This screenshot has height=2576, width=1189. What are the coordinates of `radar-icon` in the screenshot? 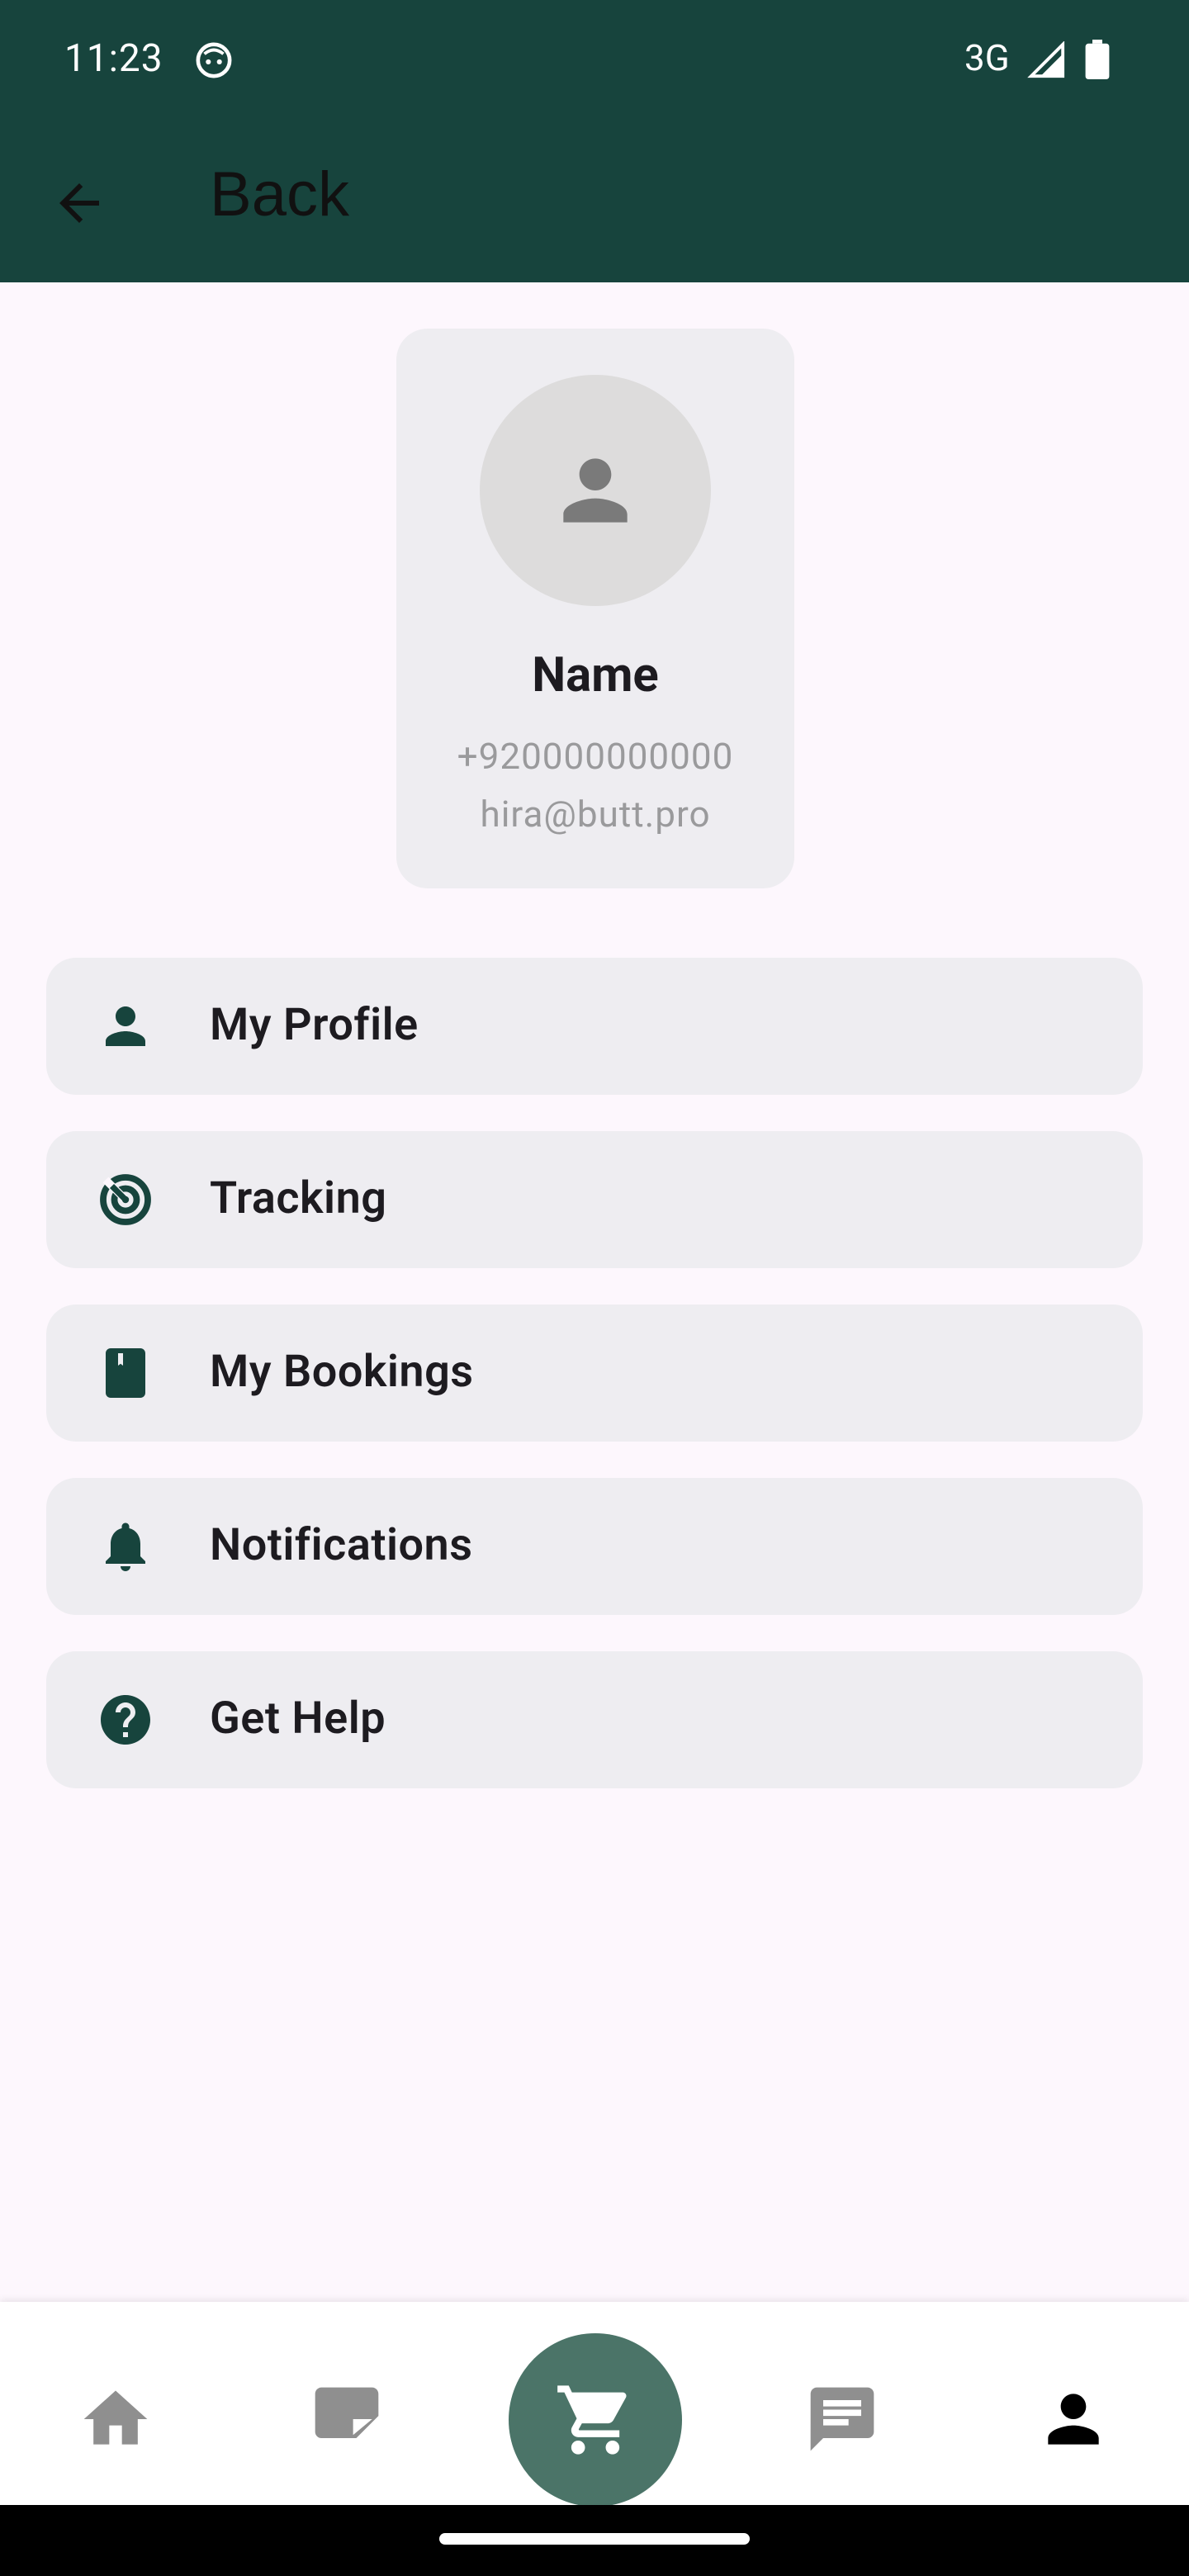 It's located at (125, 1199).